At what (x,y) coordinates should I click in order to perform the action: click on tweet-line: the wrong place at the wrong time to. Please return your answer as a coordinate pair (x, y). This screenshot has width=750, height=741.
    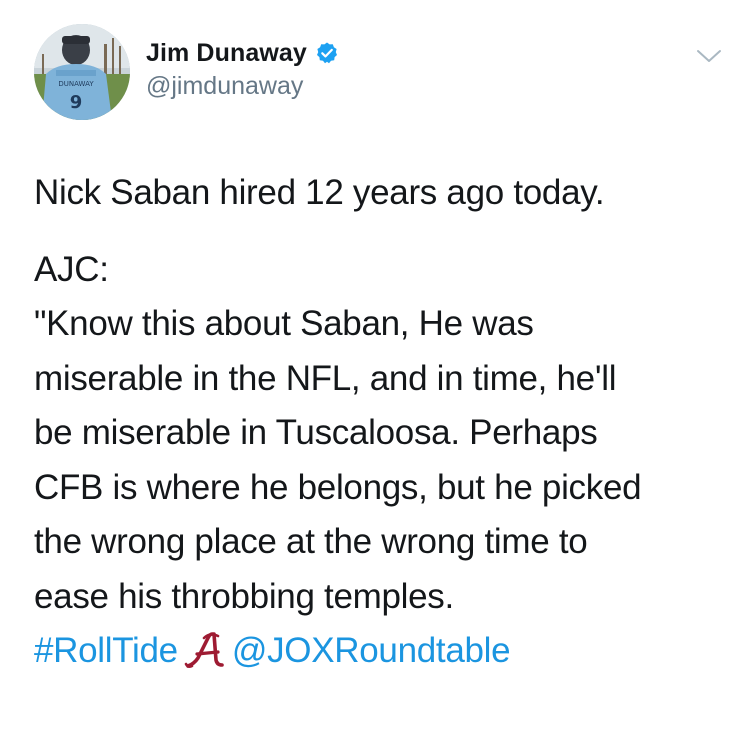
    Looking at the image, I should click on (311, 541).